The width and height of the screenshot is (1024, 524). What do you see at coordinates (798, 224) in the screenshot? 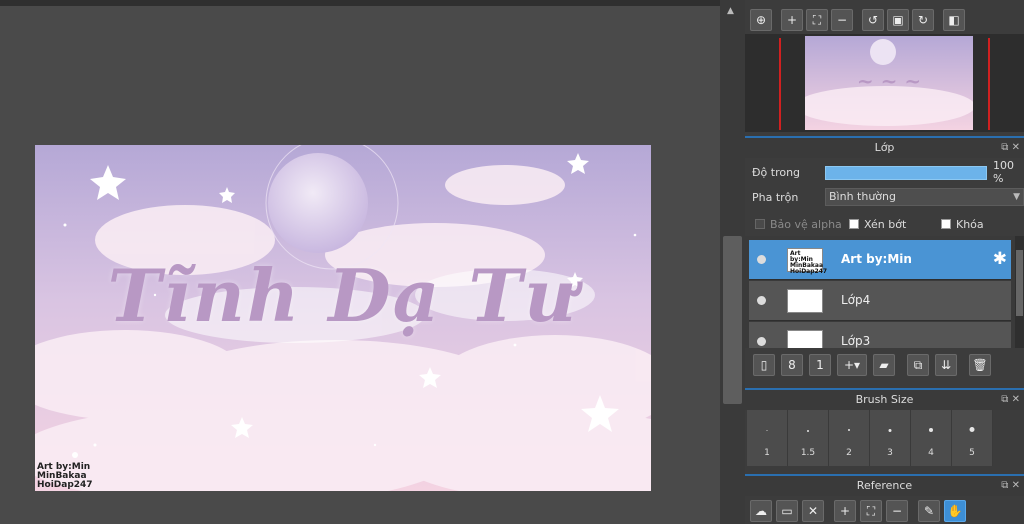
I see `protect-alpha-checkbox: Bảo vệ alpha` at bounding box center [798, 224].